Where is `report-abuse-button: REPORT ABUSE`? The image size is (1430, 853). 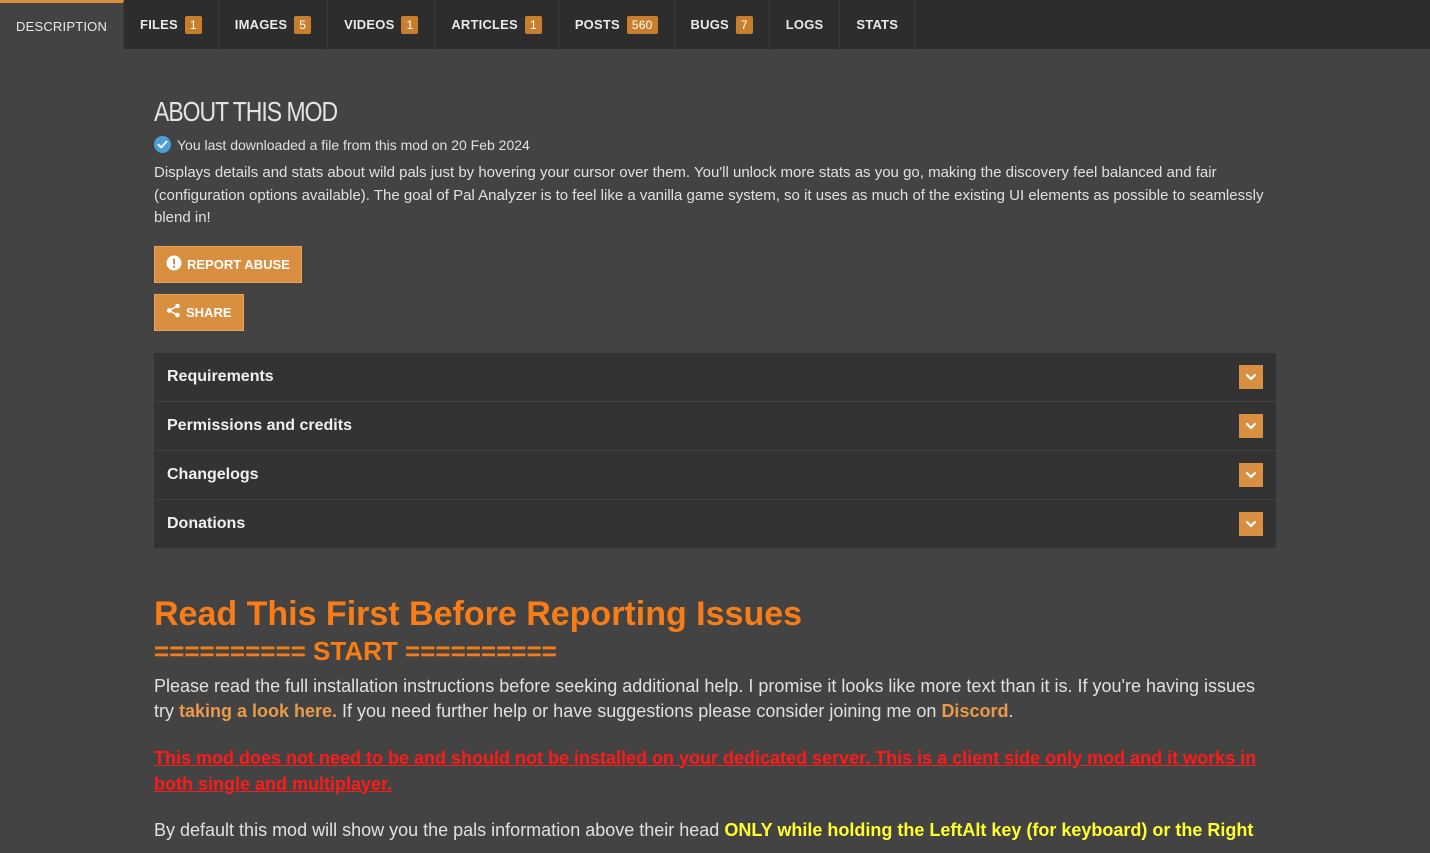
report-abuse-button: REPORT ABUSE is located at coordinates (228, 264).